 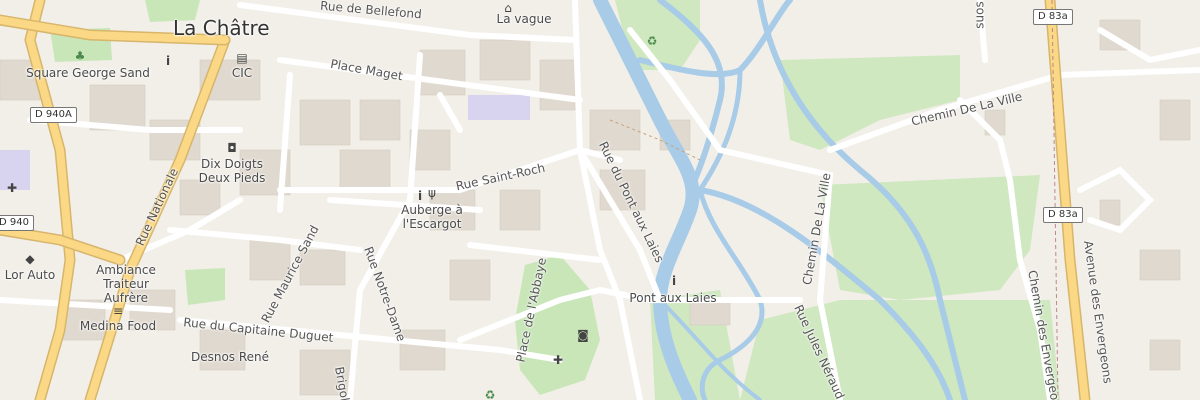 I want to click on street-label-top-right-fragment: suos, so click(x=979, y=15).